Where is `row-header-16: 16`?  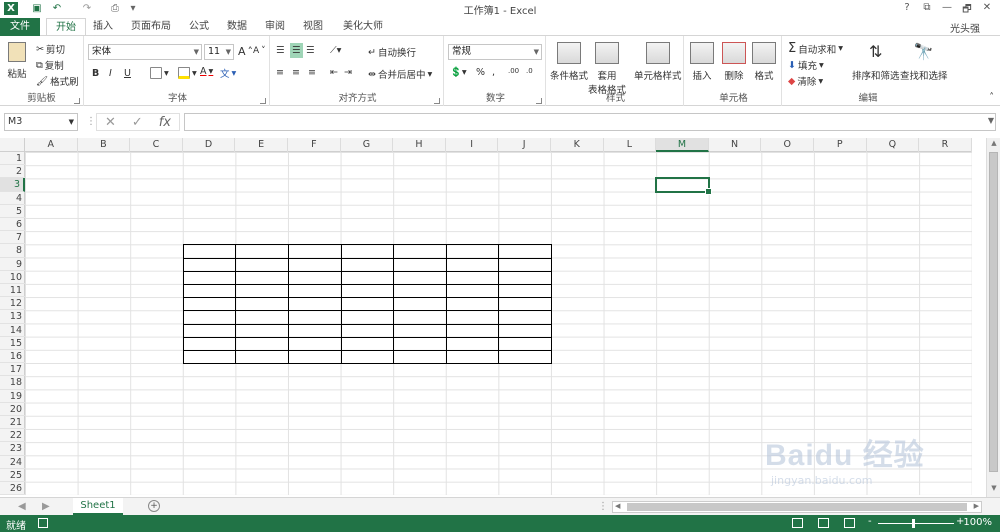 row-header-16: 16 is located at coordinates (12, 357).